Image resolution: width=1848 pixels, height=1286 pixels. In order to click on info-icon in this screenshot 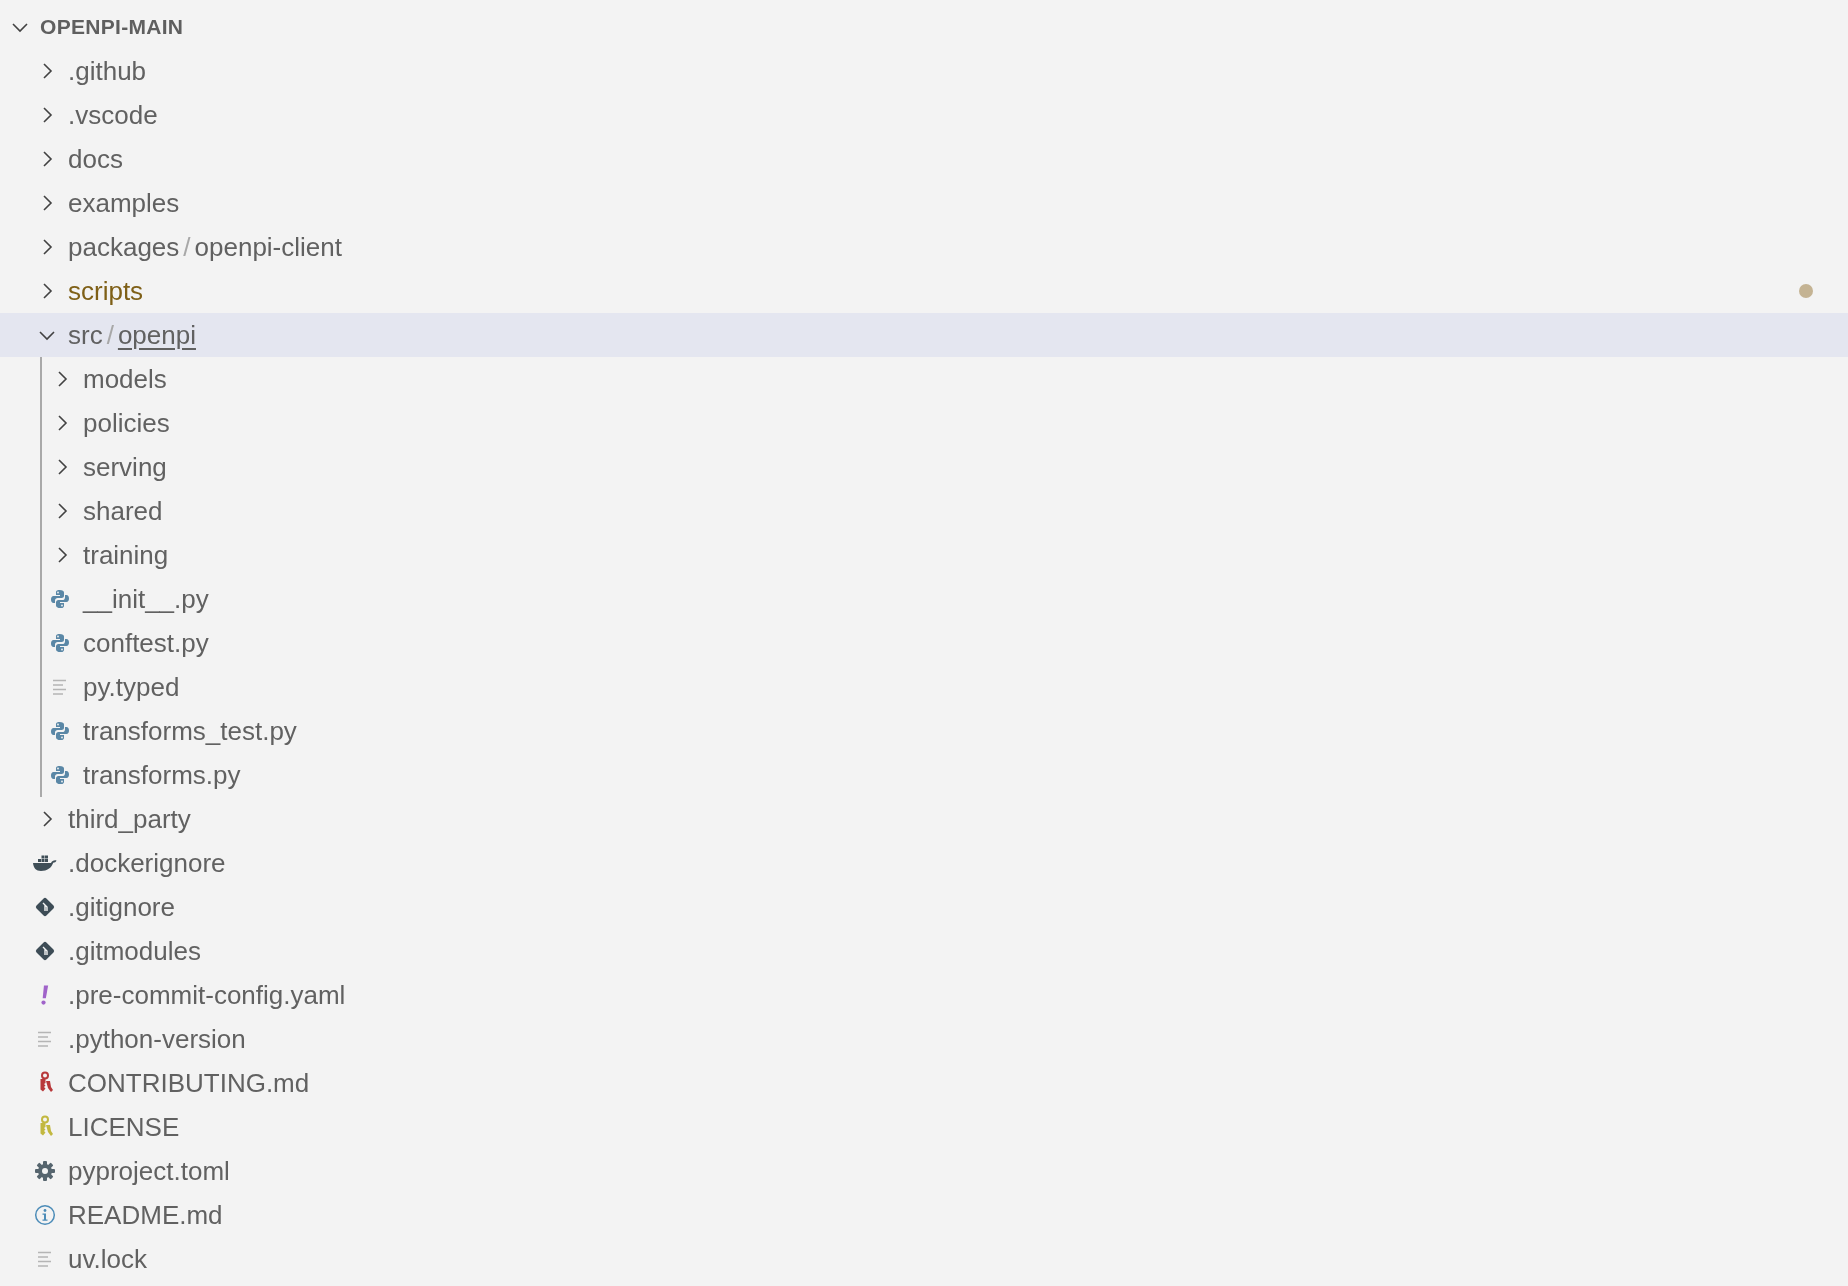, I will do `click(45, 1215)`.